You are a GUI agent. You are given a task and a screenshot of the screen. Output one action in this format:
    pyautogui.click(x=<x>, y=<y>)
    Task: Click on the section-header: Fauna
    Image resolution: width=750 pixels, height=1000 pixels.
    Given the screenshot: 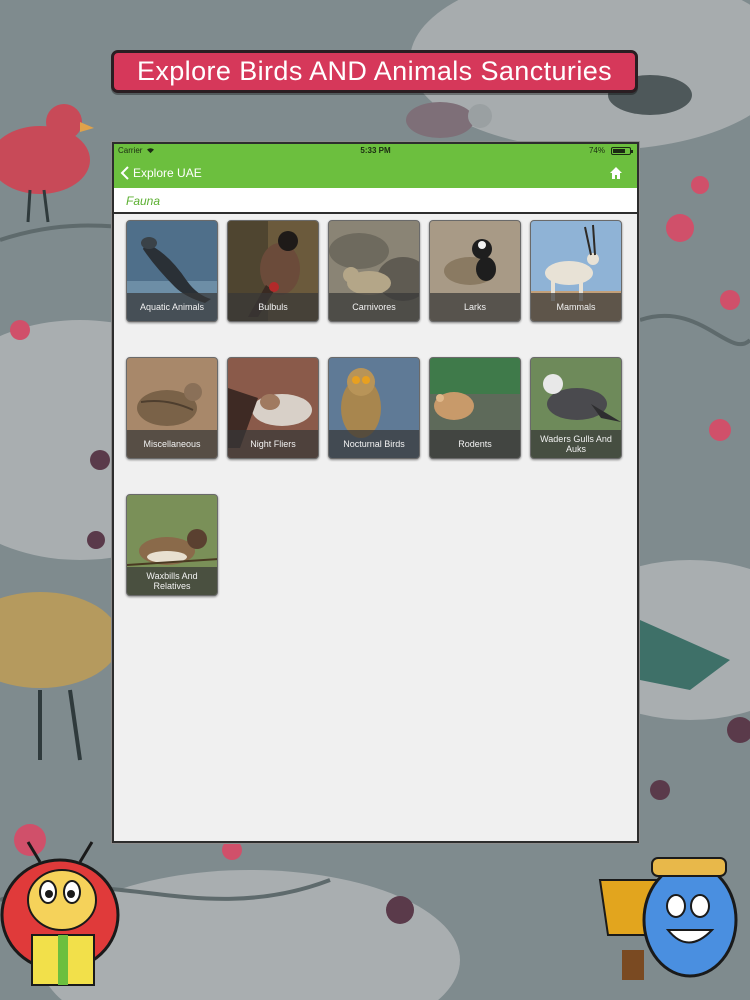 What is the action you would take?
    pyautogui.click(x=375, y=201)
    